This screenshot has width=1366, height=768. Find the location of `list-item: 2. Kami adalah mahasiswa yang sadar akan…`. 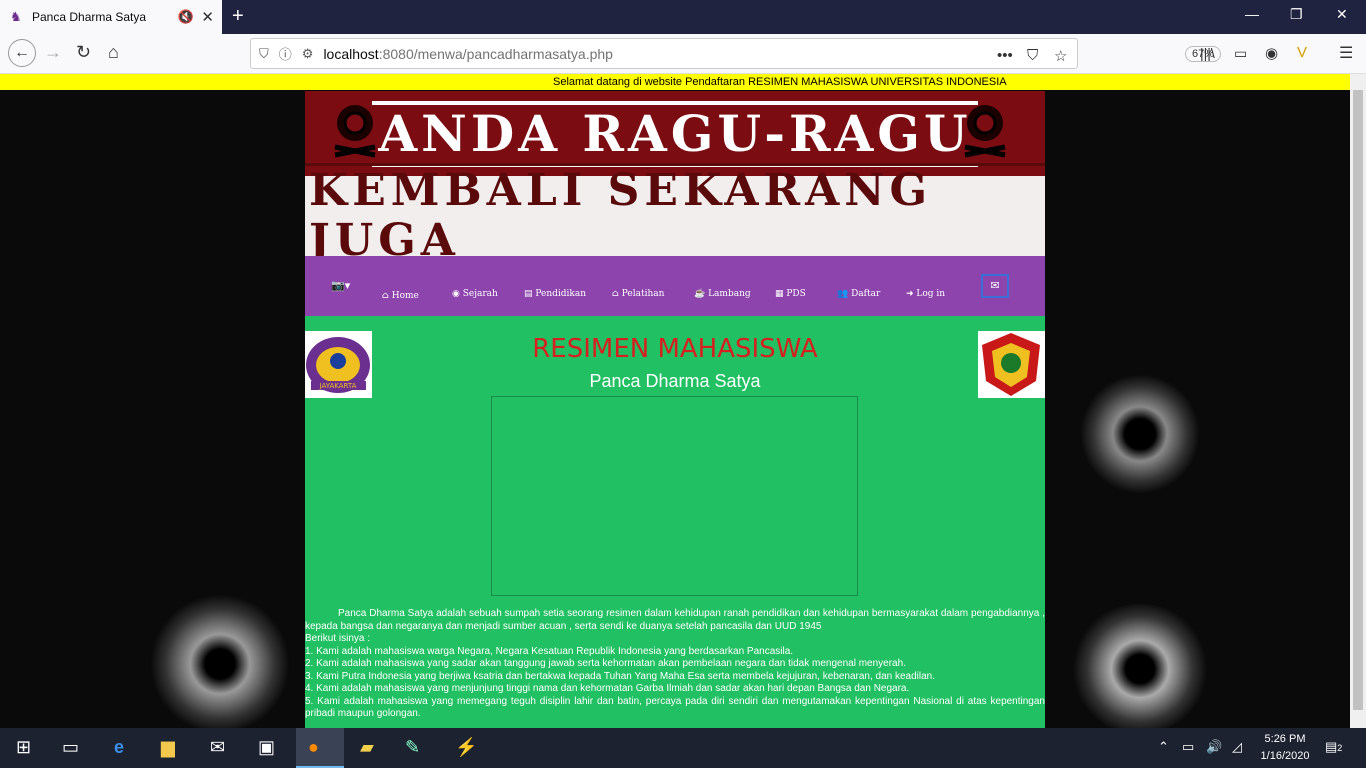

list-item: 2. Kami adalah mahasiswa yang sadar akan… is located at coordinates (605, 663).